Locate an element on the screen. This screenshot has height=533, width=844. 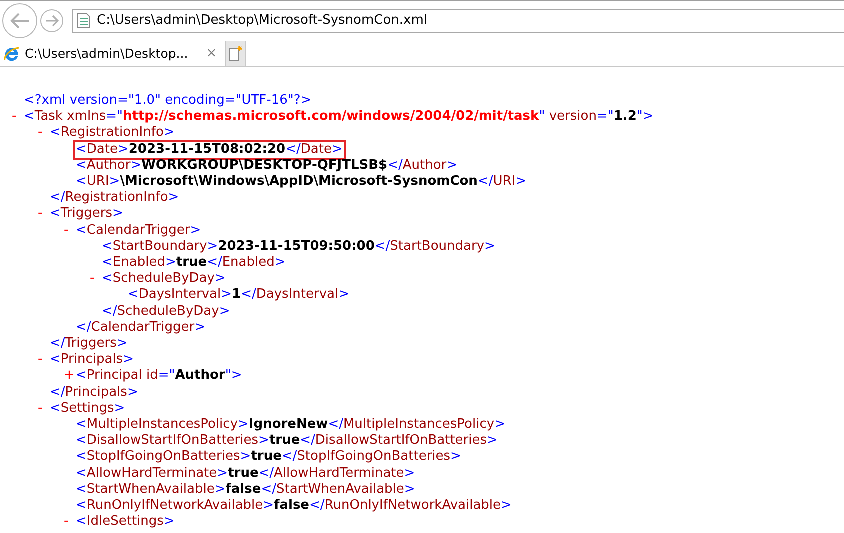
xml-line: <StartBoundary>2023-11-15T09:50:00</StartBoundary> is located at coordinates (298, 247).